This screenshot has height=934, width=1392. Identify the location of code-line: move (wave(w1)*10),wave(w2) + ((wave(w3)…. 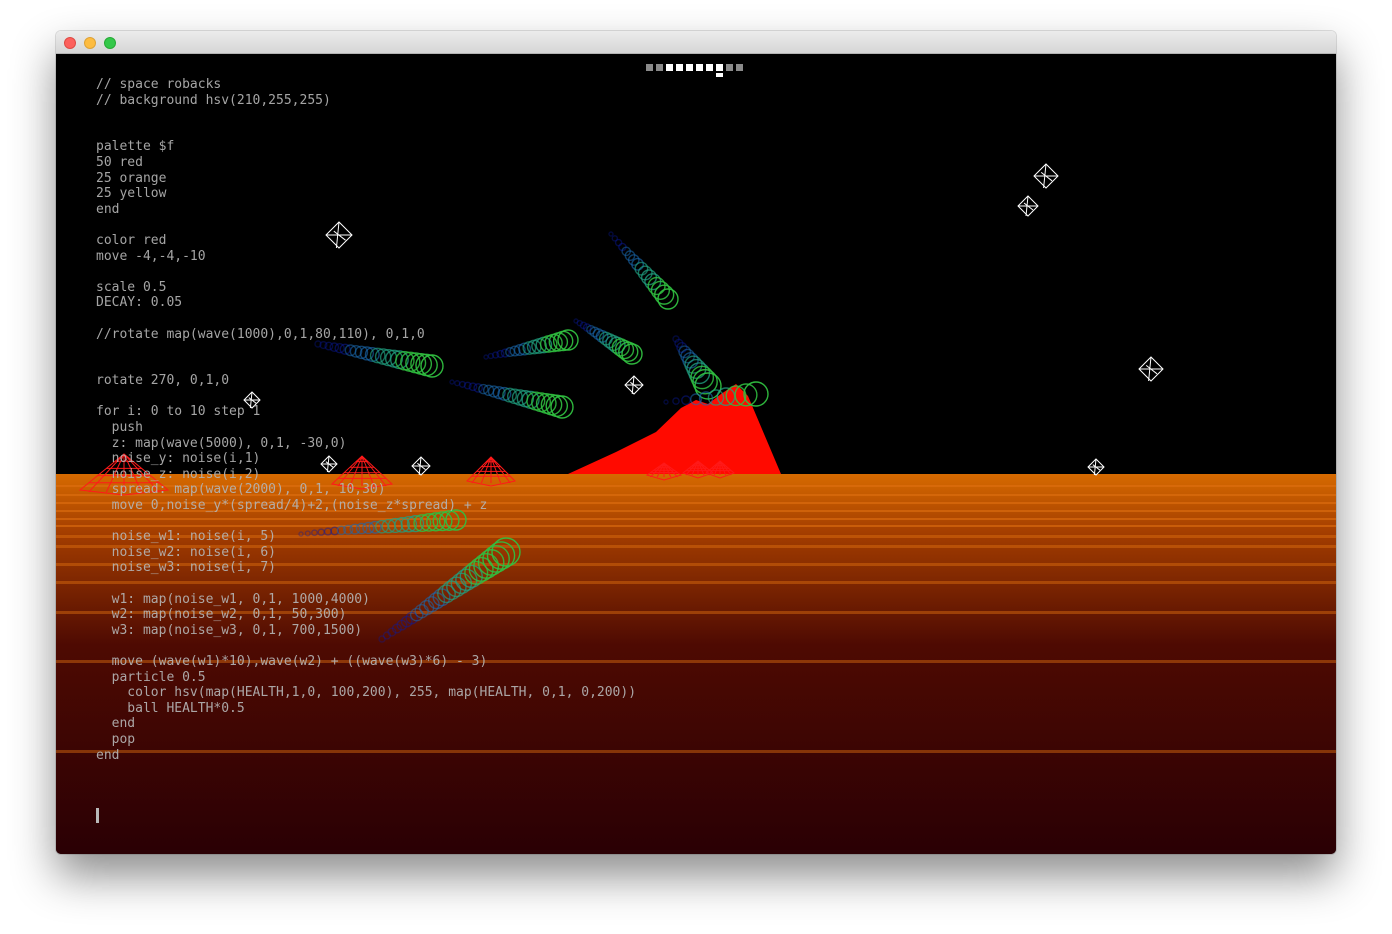
(366, 662).